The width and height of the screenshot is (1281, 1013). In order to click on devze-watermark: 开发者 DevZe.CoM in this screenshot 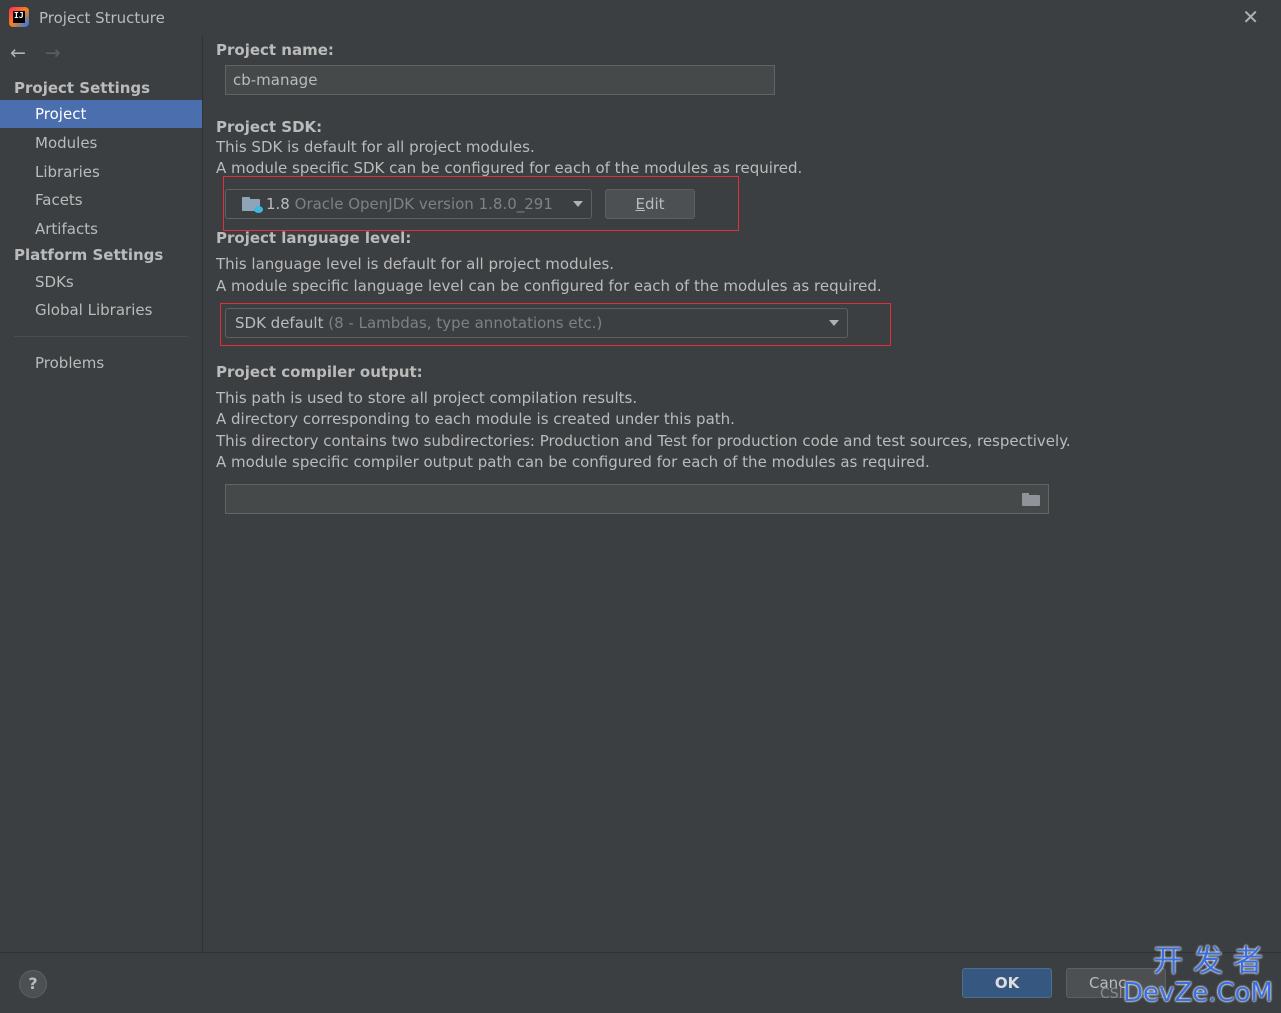, I will do `click(1198, 976)`.